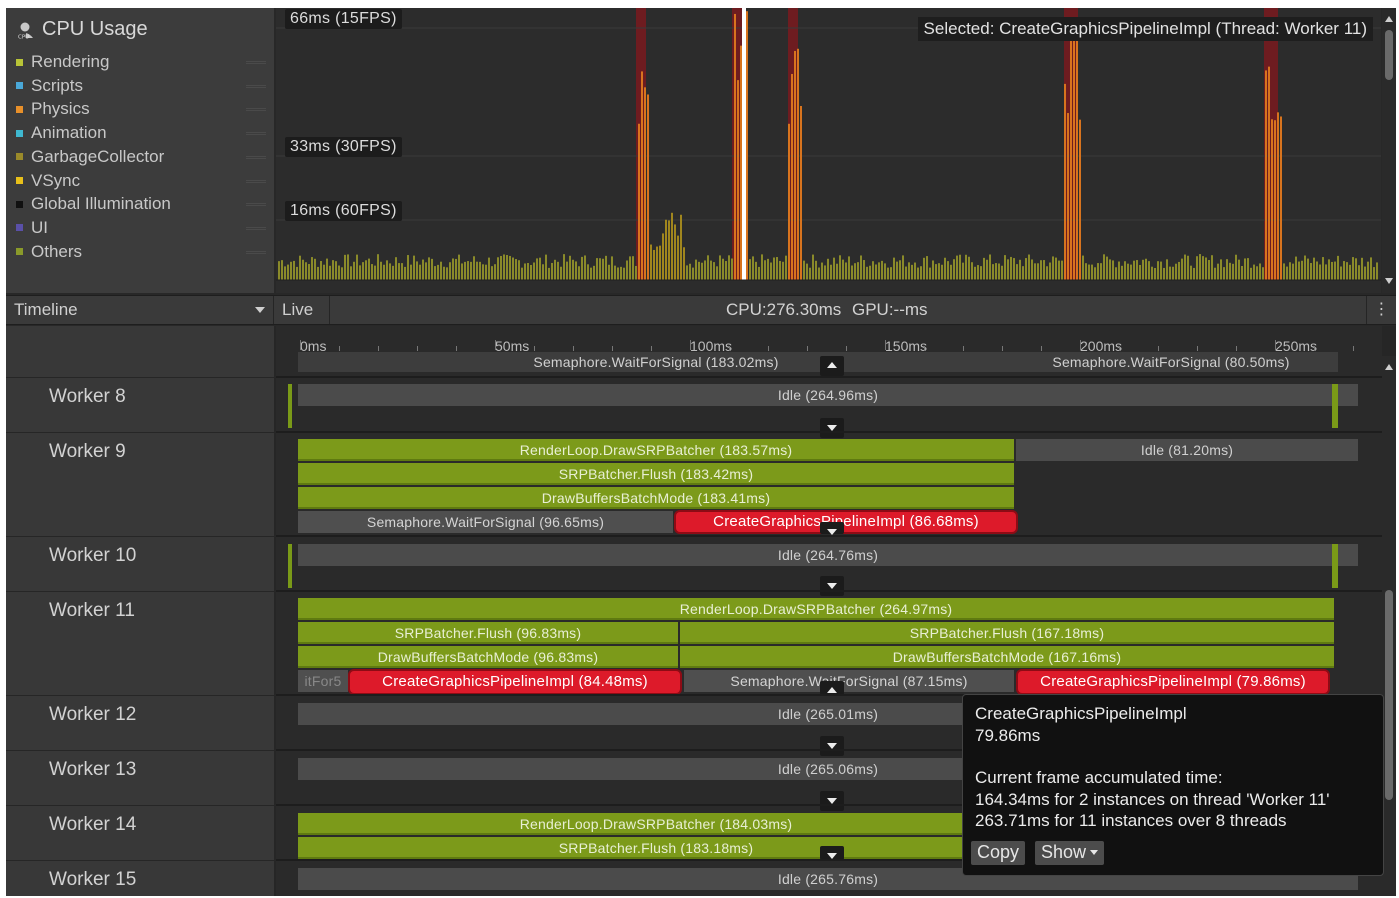  I want to click on thread-name-worker-8: Worker 8, so click(140, 405).